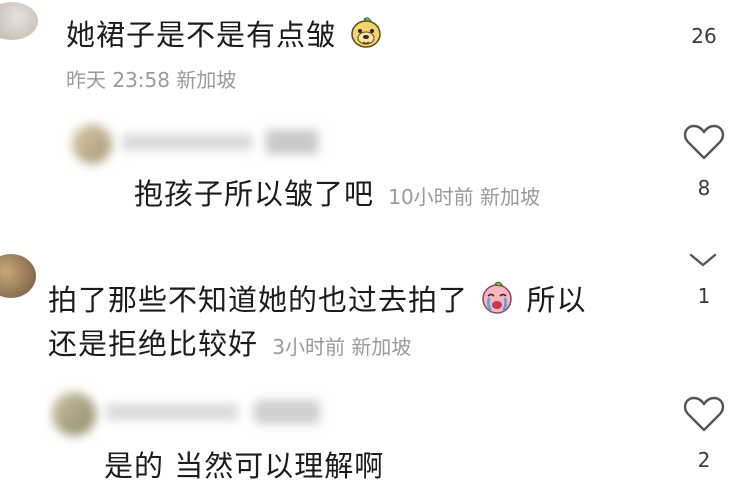 This screenshot has width=742, height=486. Describe the element at coordinates (366, 37) in the screenshot. I see `bear-emoji-icon` at that location.